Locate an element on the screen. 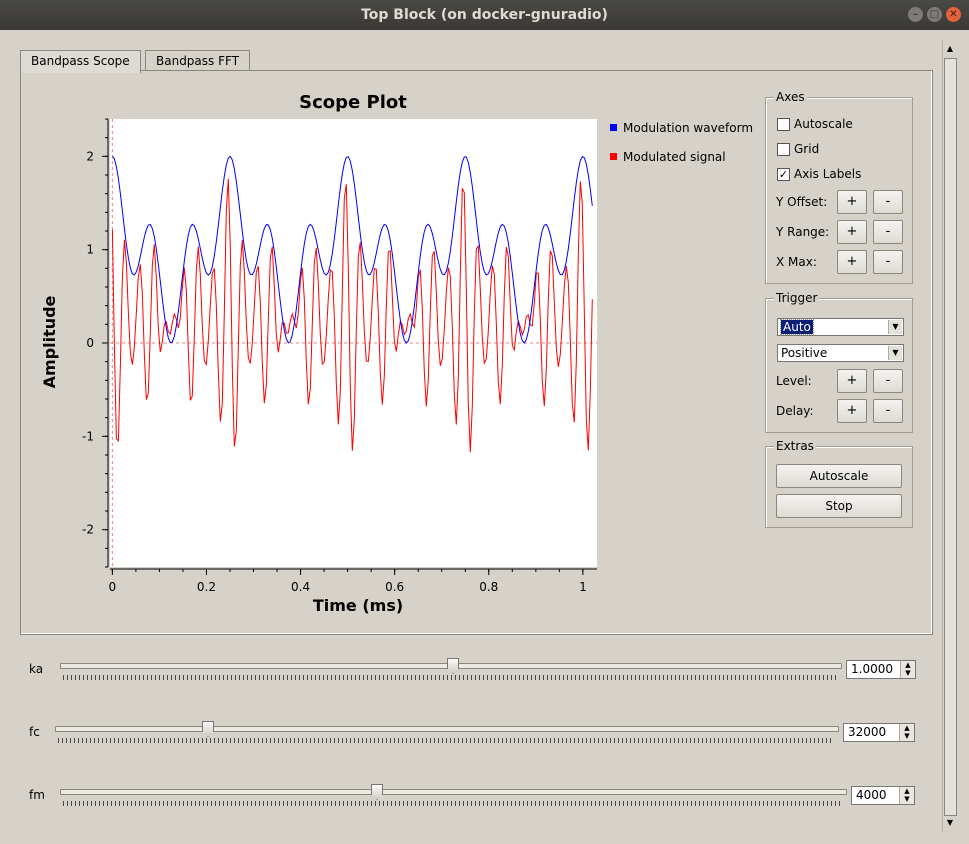  window-title: Top Block (on docker-gnuradio) is located at coordinates (484, 15).